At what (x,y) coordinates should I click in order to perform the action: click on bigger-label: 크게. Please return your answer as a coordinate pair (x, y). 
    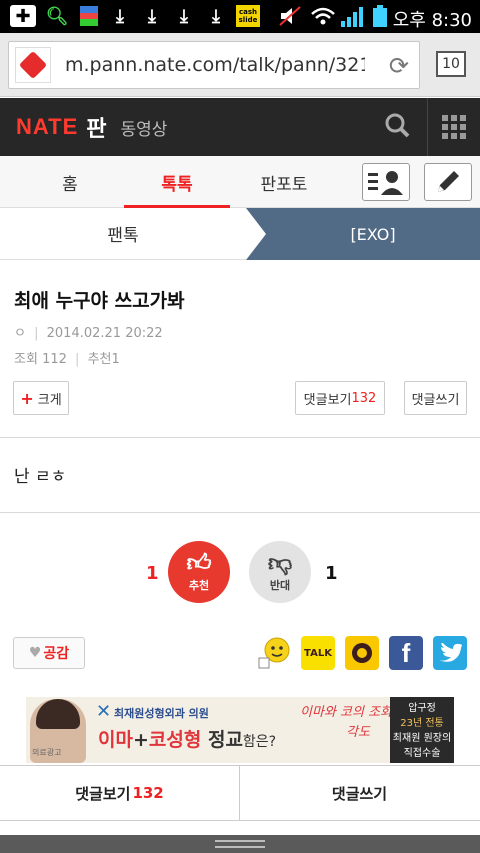
    Looking at the image, I should click on (49, 400).